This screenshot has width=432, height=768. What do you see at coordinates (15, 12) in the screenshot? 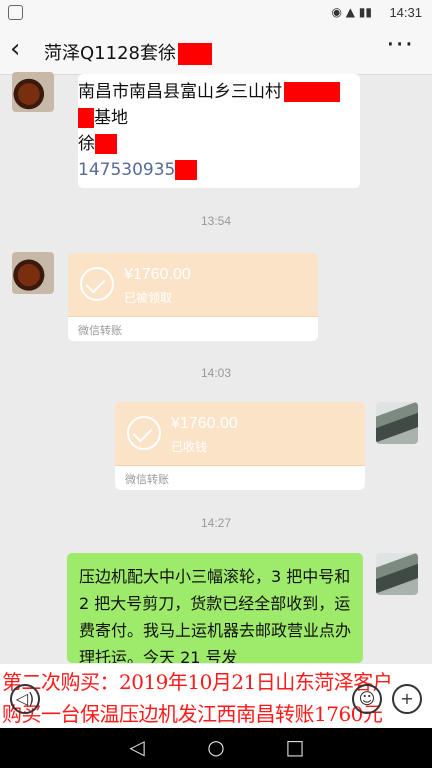
I see `app-notification-icon` at bounding box center [15, 12].